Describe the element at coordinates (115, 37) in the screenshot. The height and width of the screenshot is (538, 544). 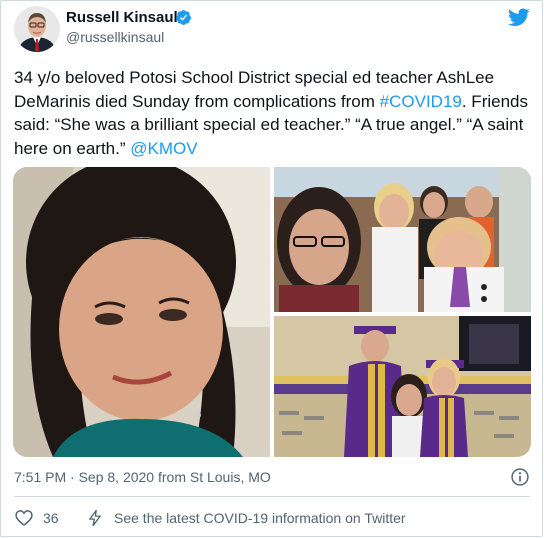
I see `author-handle: @russellkinsaul` at that location.